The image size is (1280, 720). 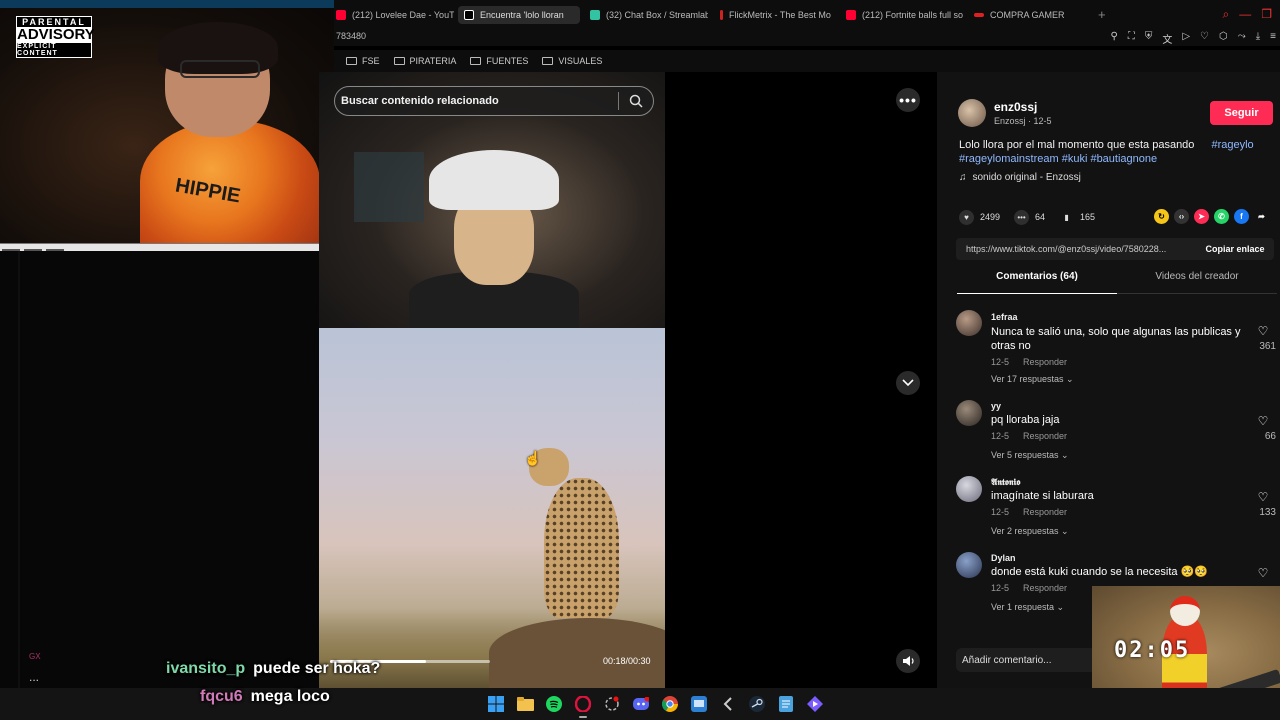 I want to click on view-replies-button: Ver 5 respuestas ⌄, so click(x=1030, y=455).